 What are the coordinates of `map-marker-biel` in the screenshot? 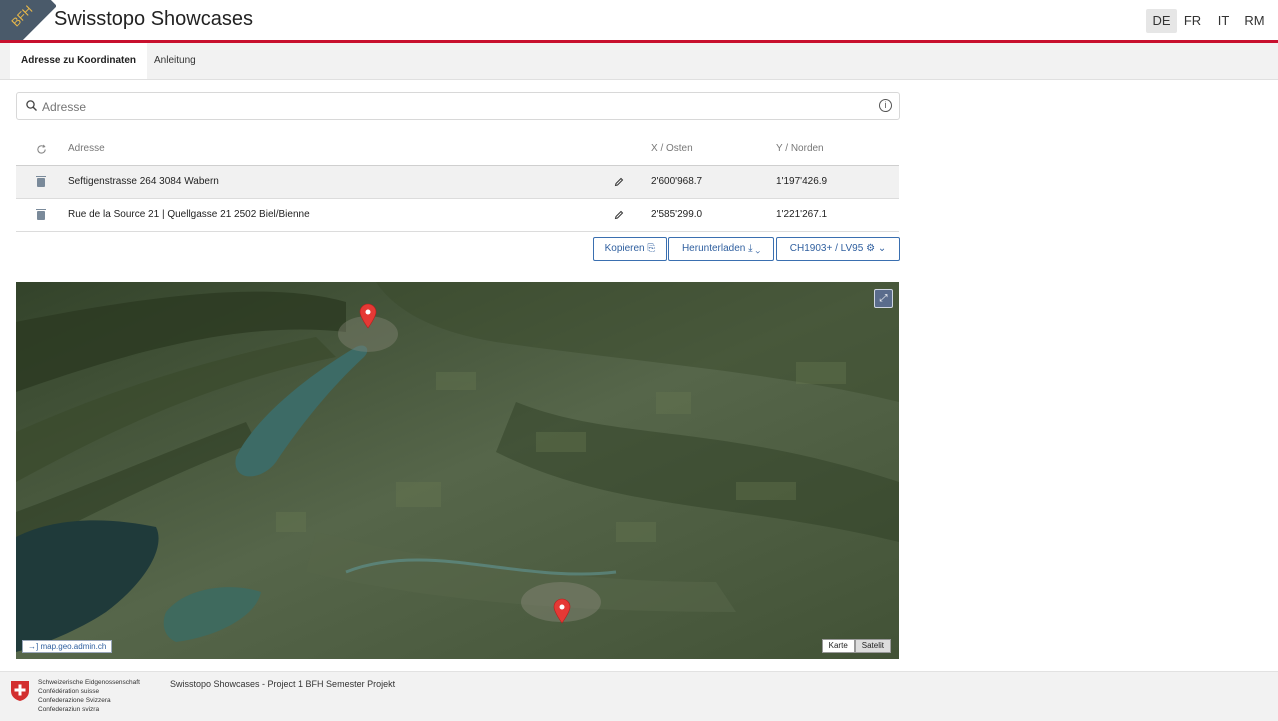 It's located at (368, 316).